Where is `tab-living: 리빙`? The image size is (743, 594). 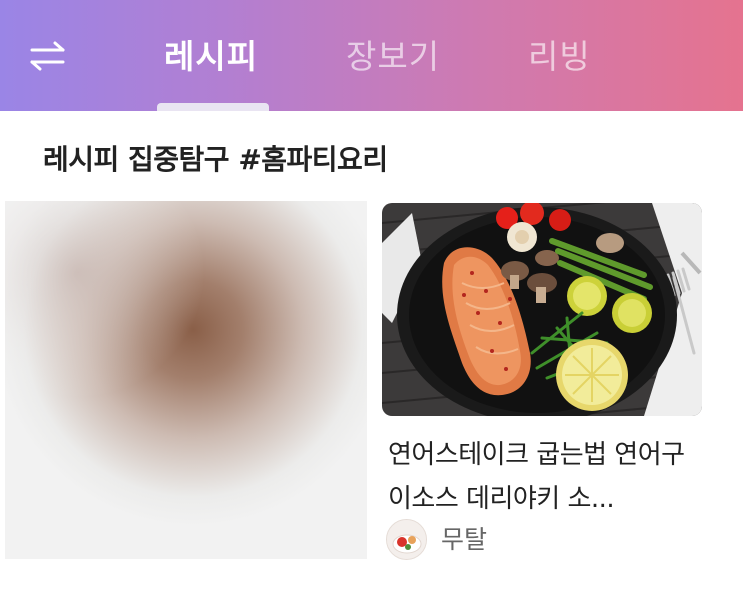 tab-living: 리빙 is located at coordinates (559, 57).